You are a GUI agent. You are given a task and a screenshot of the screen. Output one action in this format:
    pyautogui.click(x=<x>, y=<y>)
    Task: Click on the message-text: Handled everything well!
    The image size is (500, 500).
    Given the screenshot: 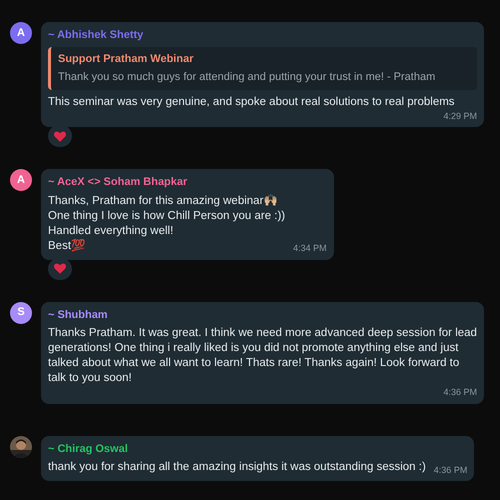 What is the action you would take?
    pyautogui.click(x=111, y=231)
    